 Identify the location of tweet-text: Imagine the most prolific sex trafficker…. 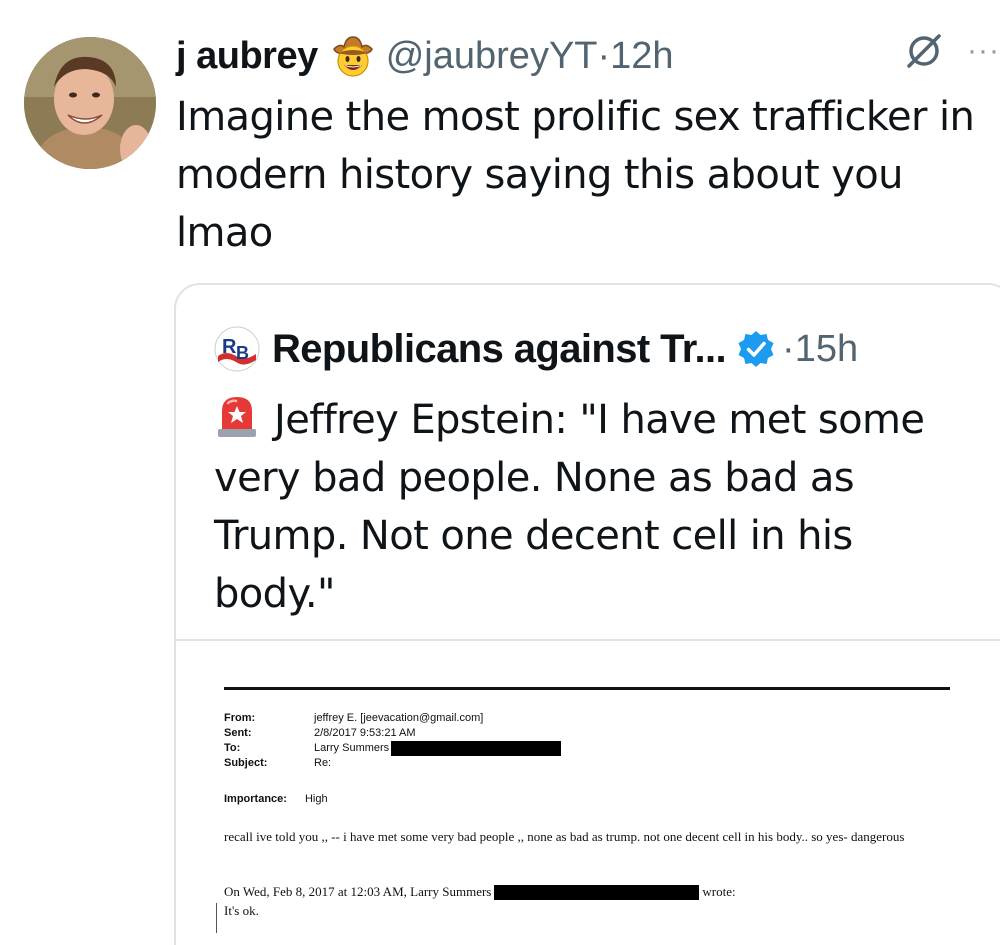
(575, 175).